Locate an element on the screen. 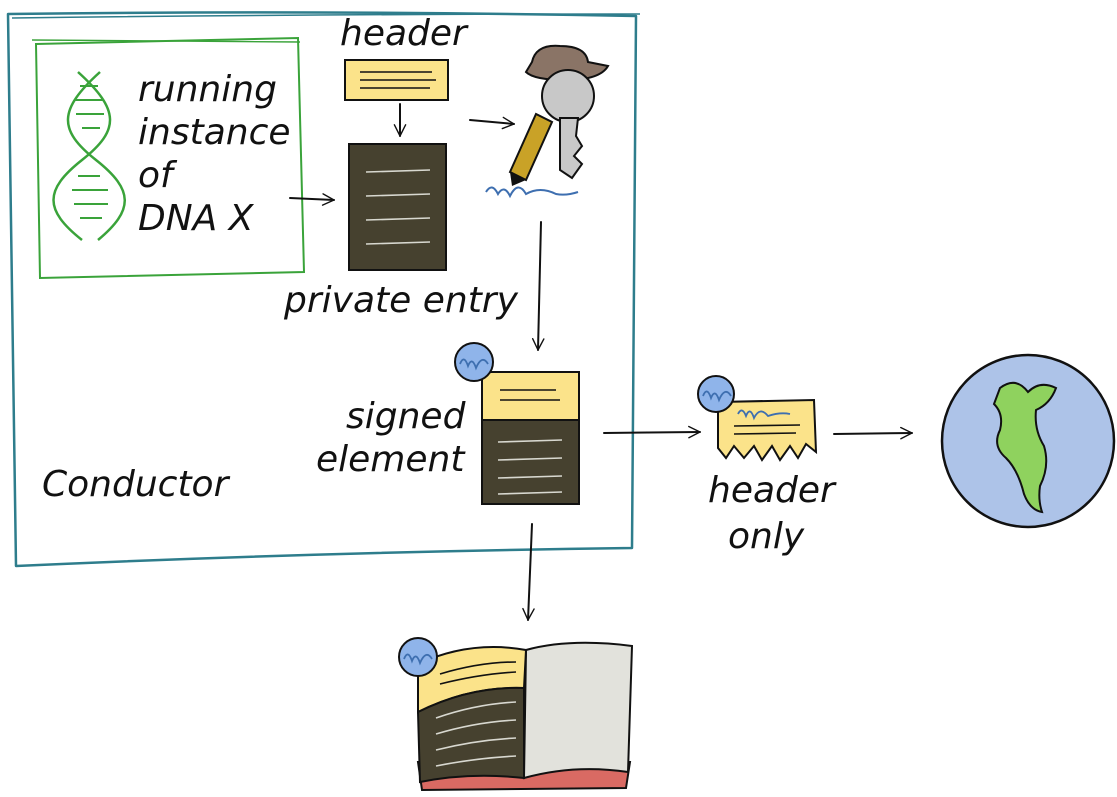 This screenshot has width=1117, height=797. private-entry-label: private entry is located at coordinates (401, 300).